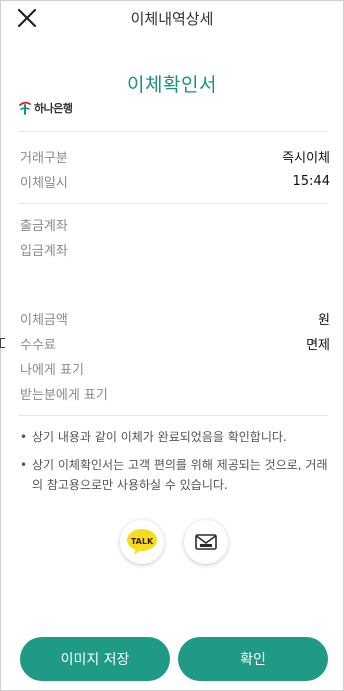 This screenshot has width=344, height=691. What do you see at coordinates (159, 437) in the screenshot?
I see `notice-text: 상기 내용과 같이 이체가 완료되었음을 확인합니다.` at bounding box center [159, 437].